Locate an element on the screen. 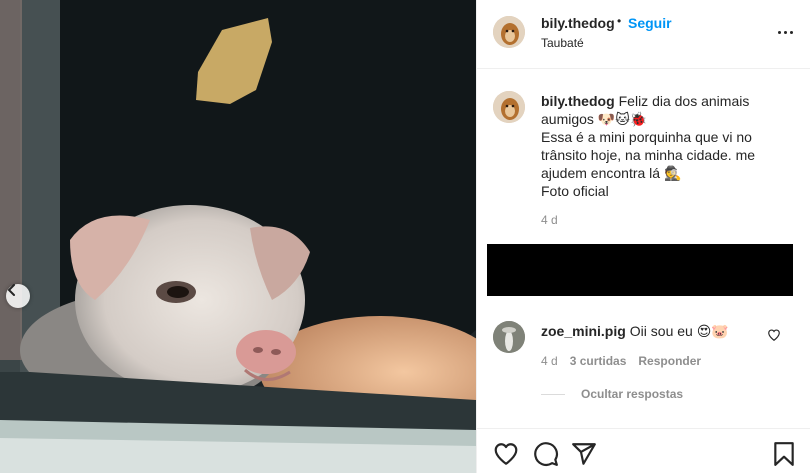 The width and height of the screenshot is (810, 473). caption-avatar is located at coordinates (509, 107).